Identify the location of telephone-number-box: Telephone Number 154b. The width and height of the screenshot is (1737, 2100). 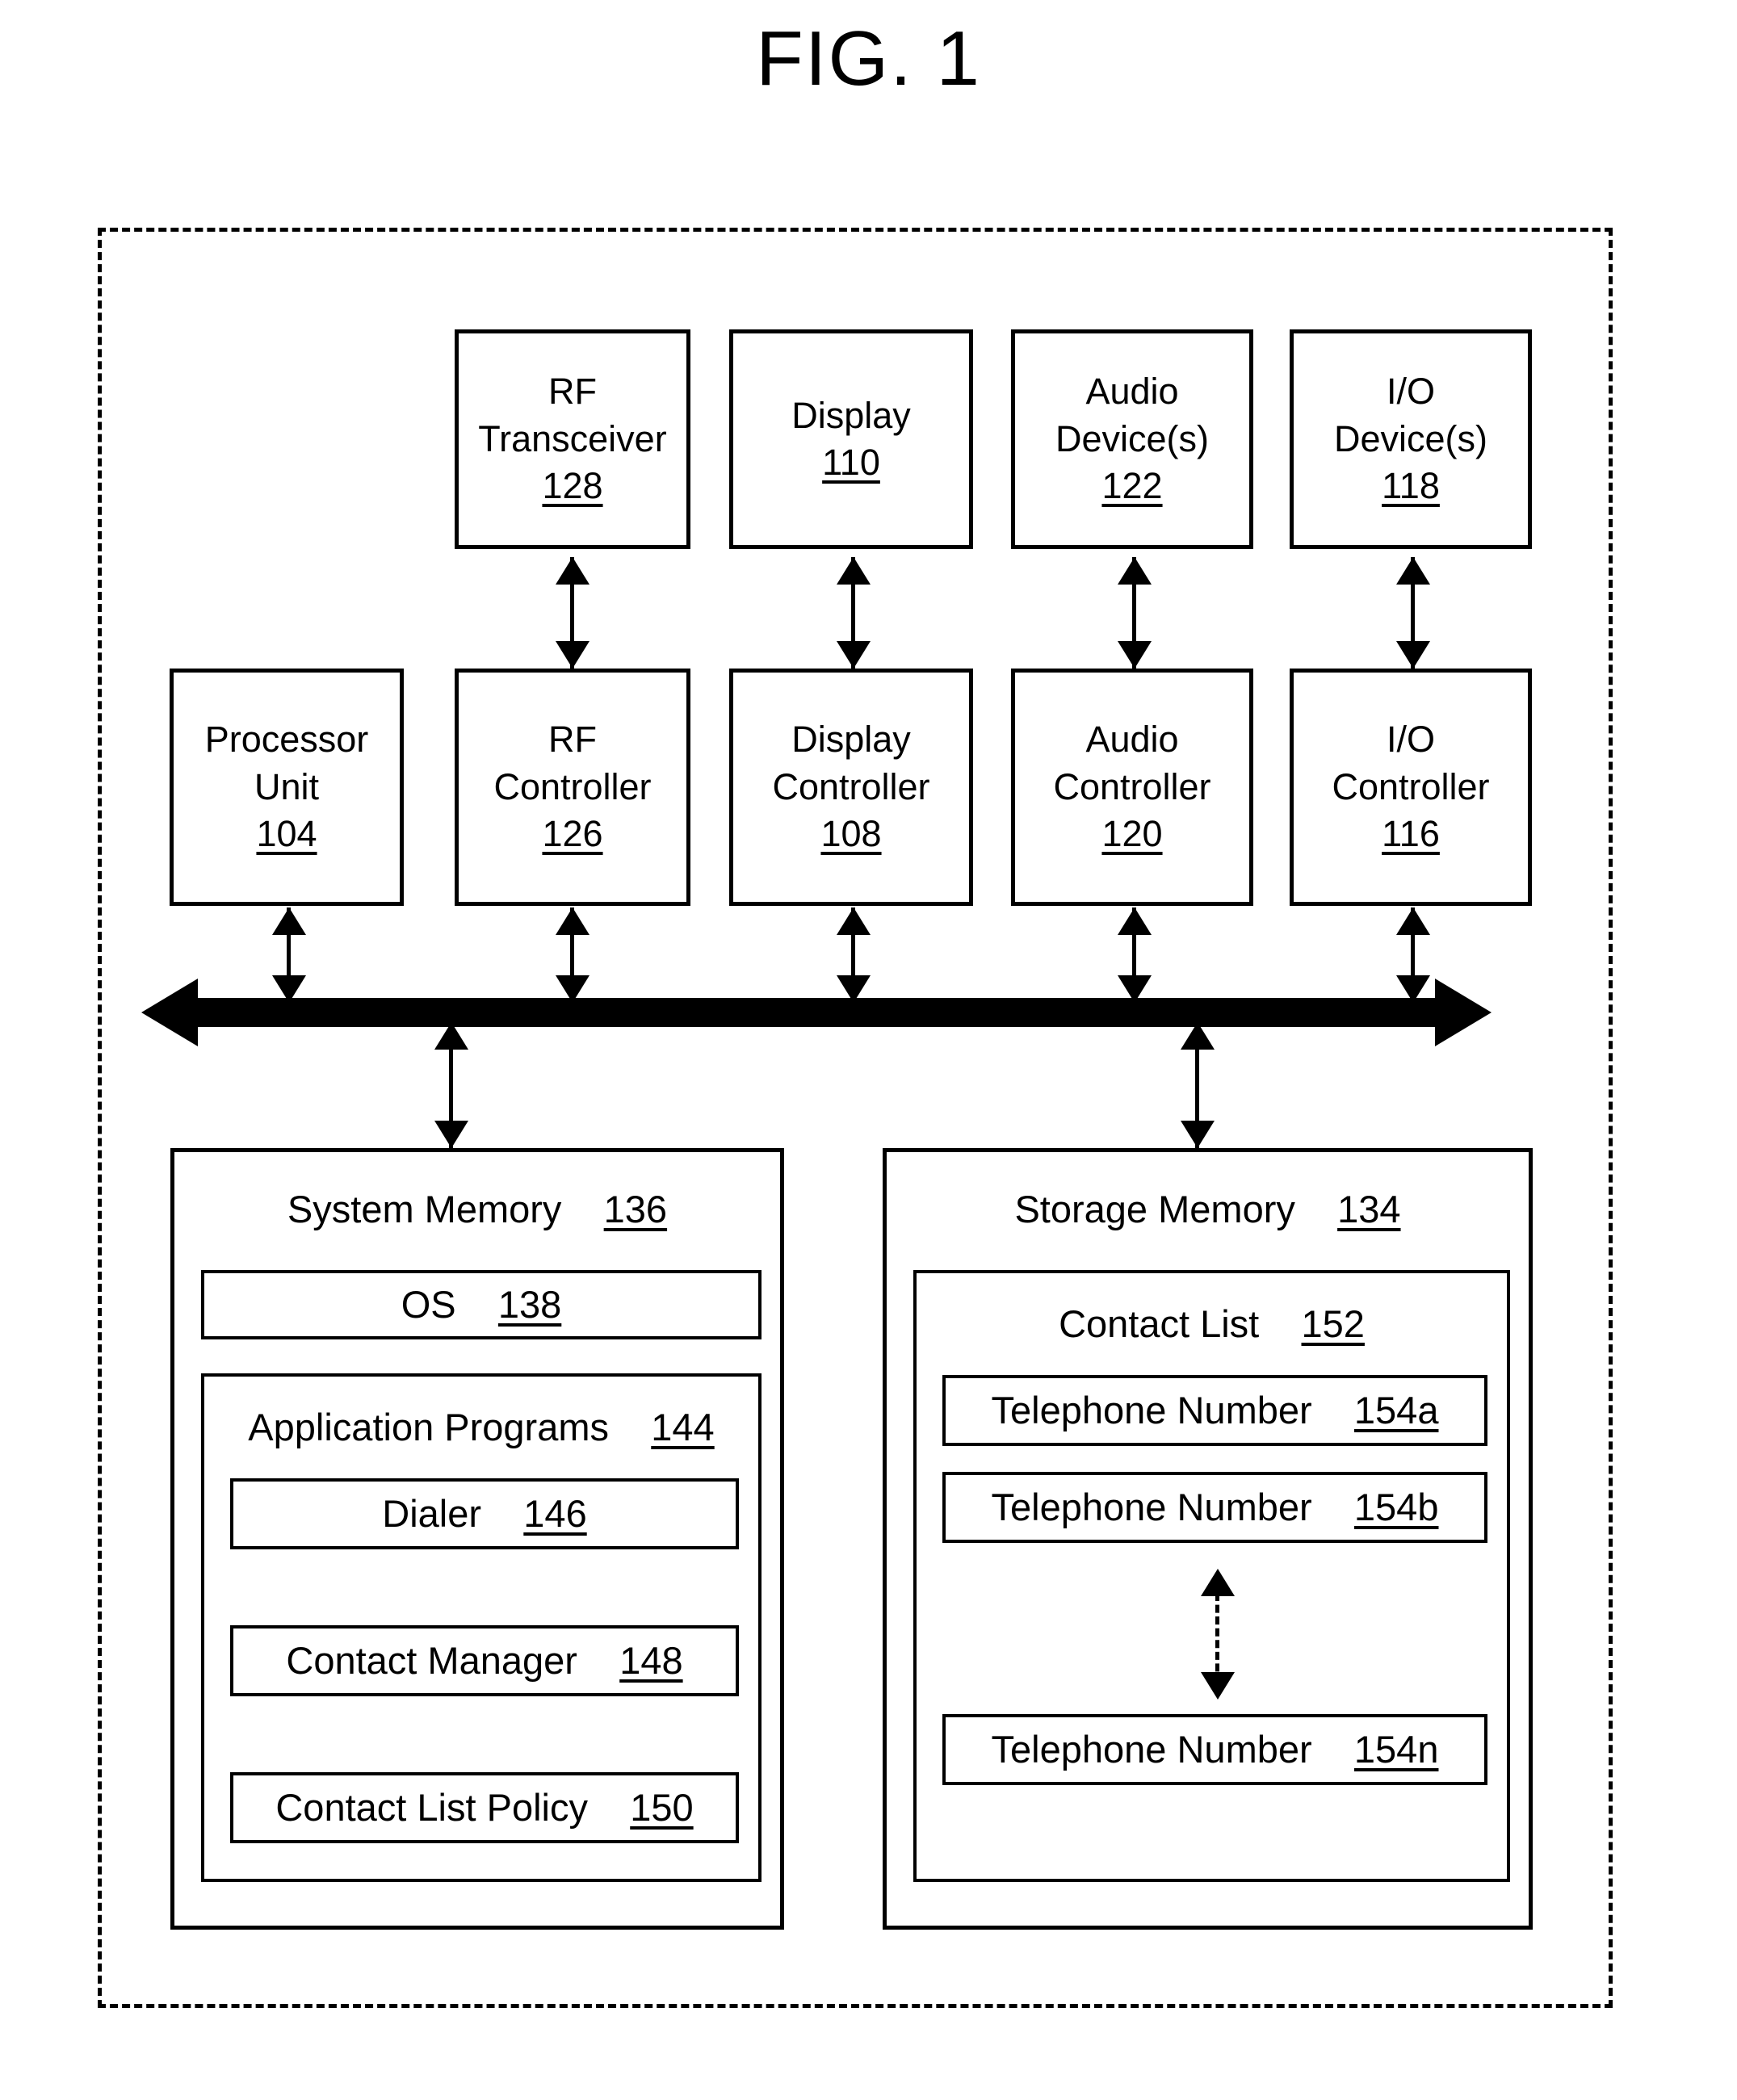
(1214, 1507).